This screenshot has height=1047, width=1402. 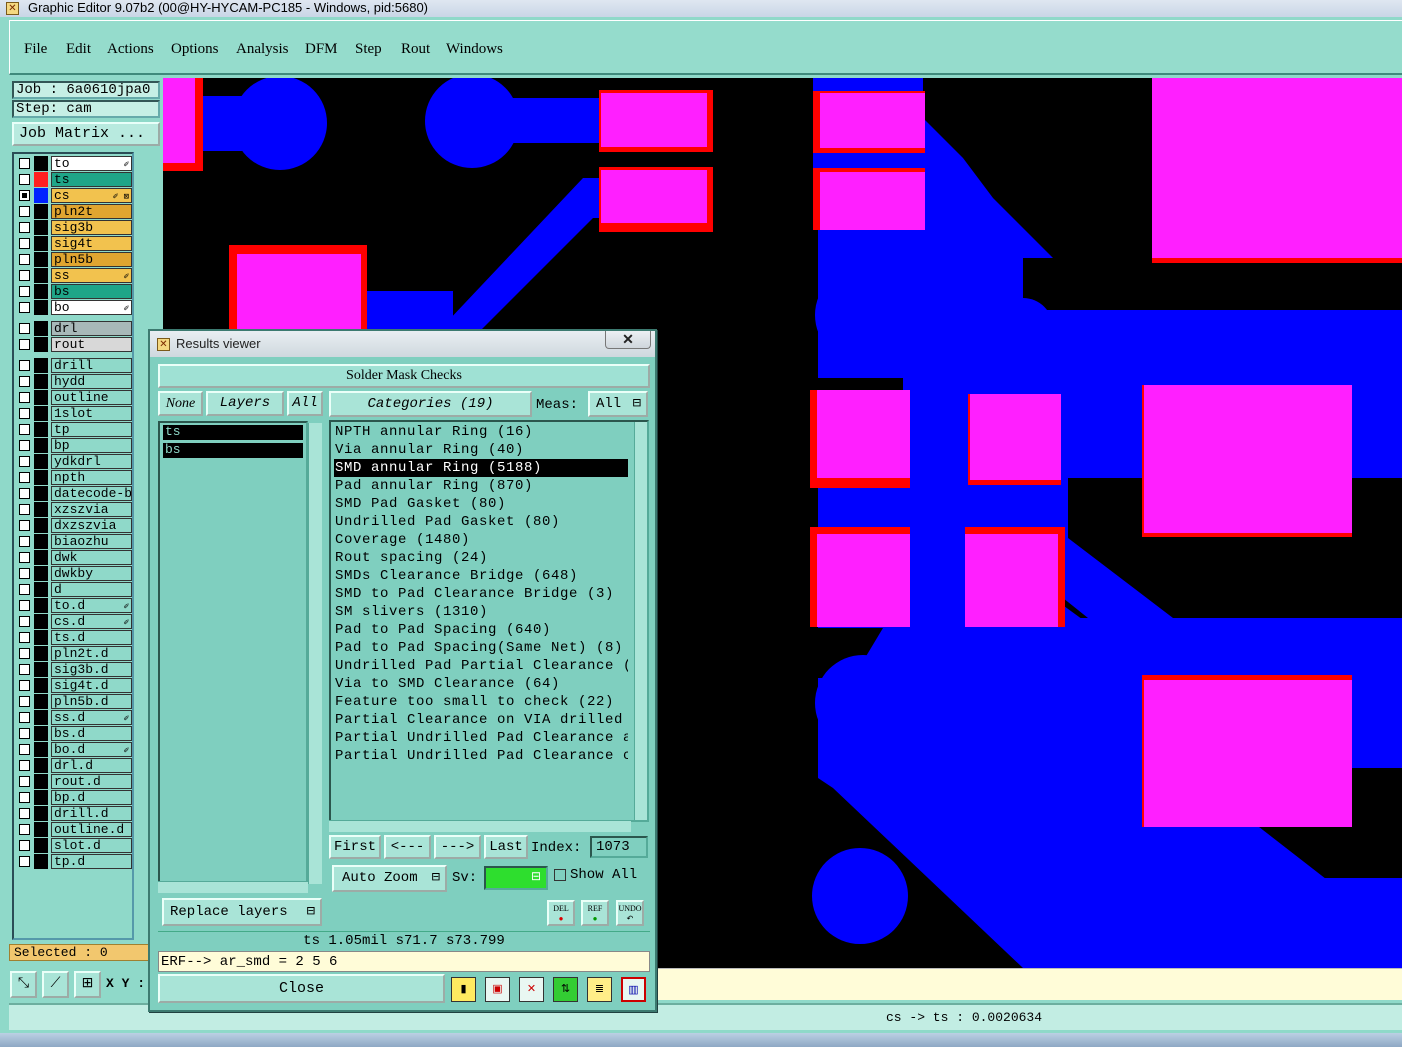 What do you see at coordinates (91, 211) in the screenshot?
I see `layer-name: pln2t` at bounding box center [91, 211].